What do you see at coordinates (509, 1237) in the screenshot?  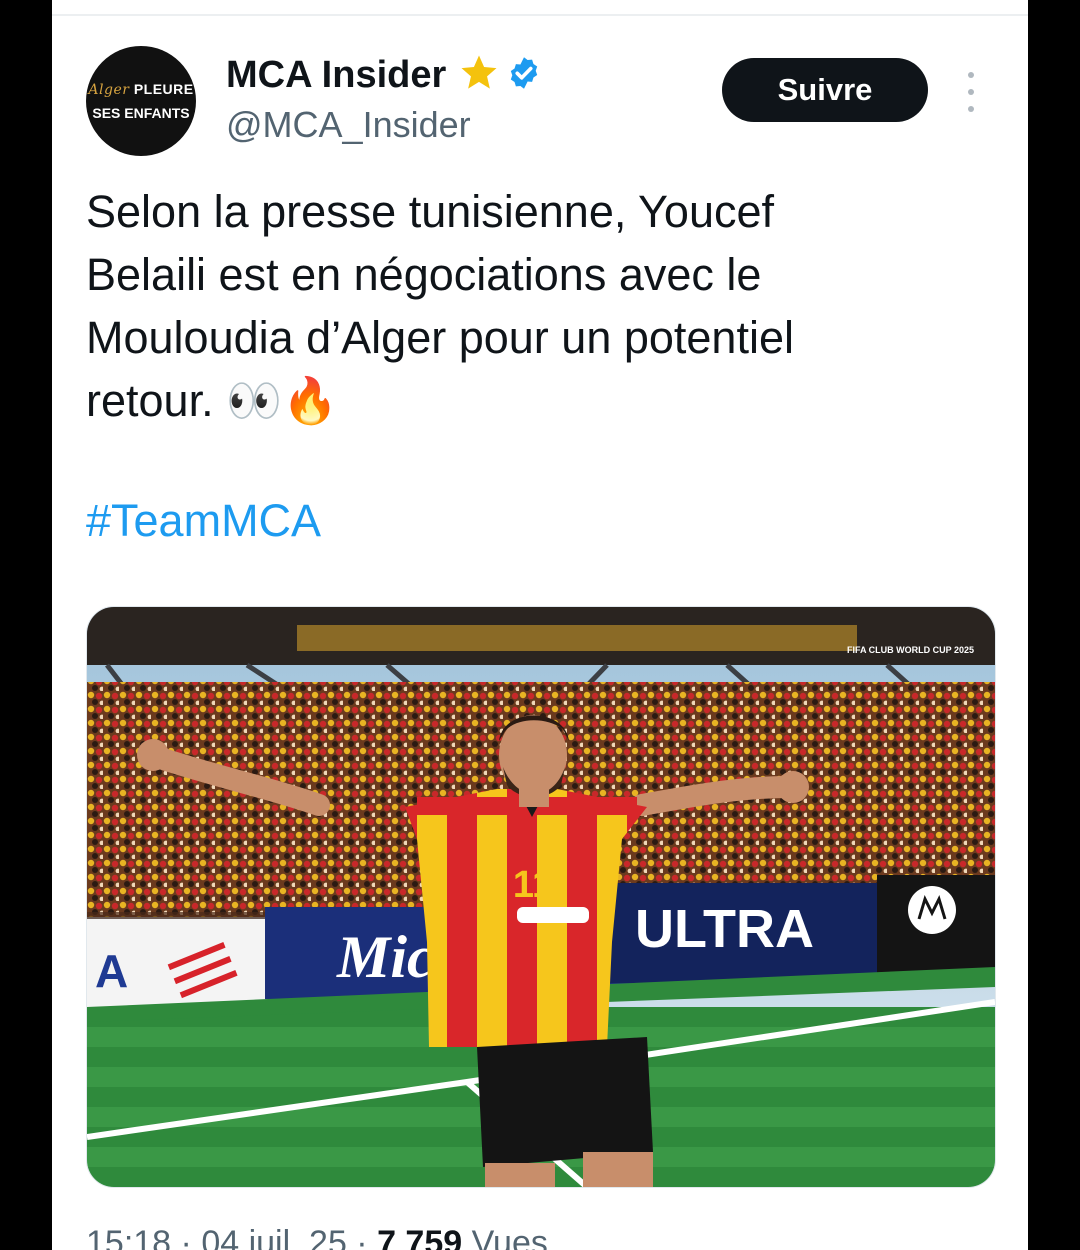 I see `views-label: Vues` at bounding box center [509, 1237].